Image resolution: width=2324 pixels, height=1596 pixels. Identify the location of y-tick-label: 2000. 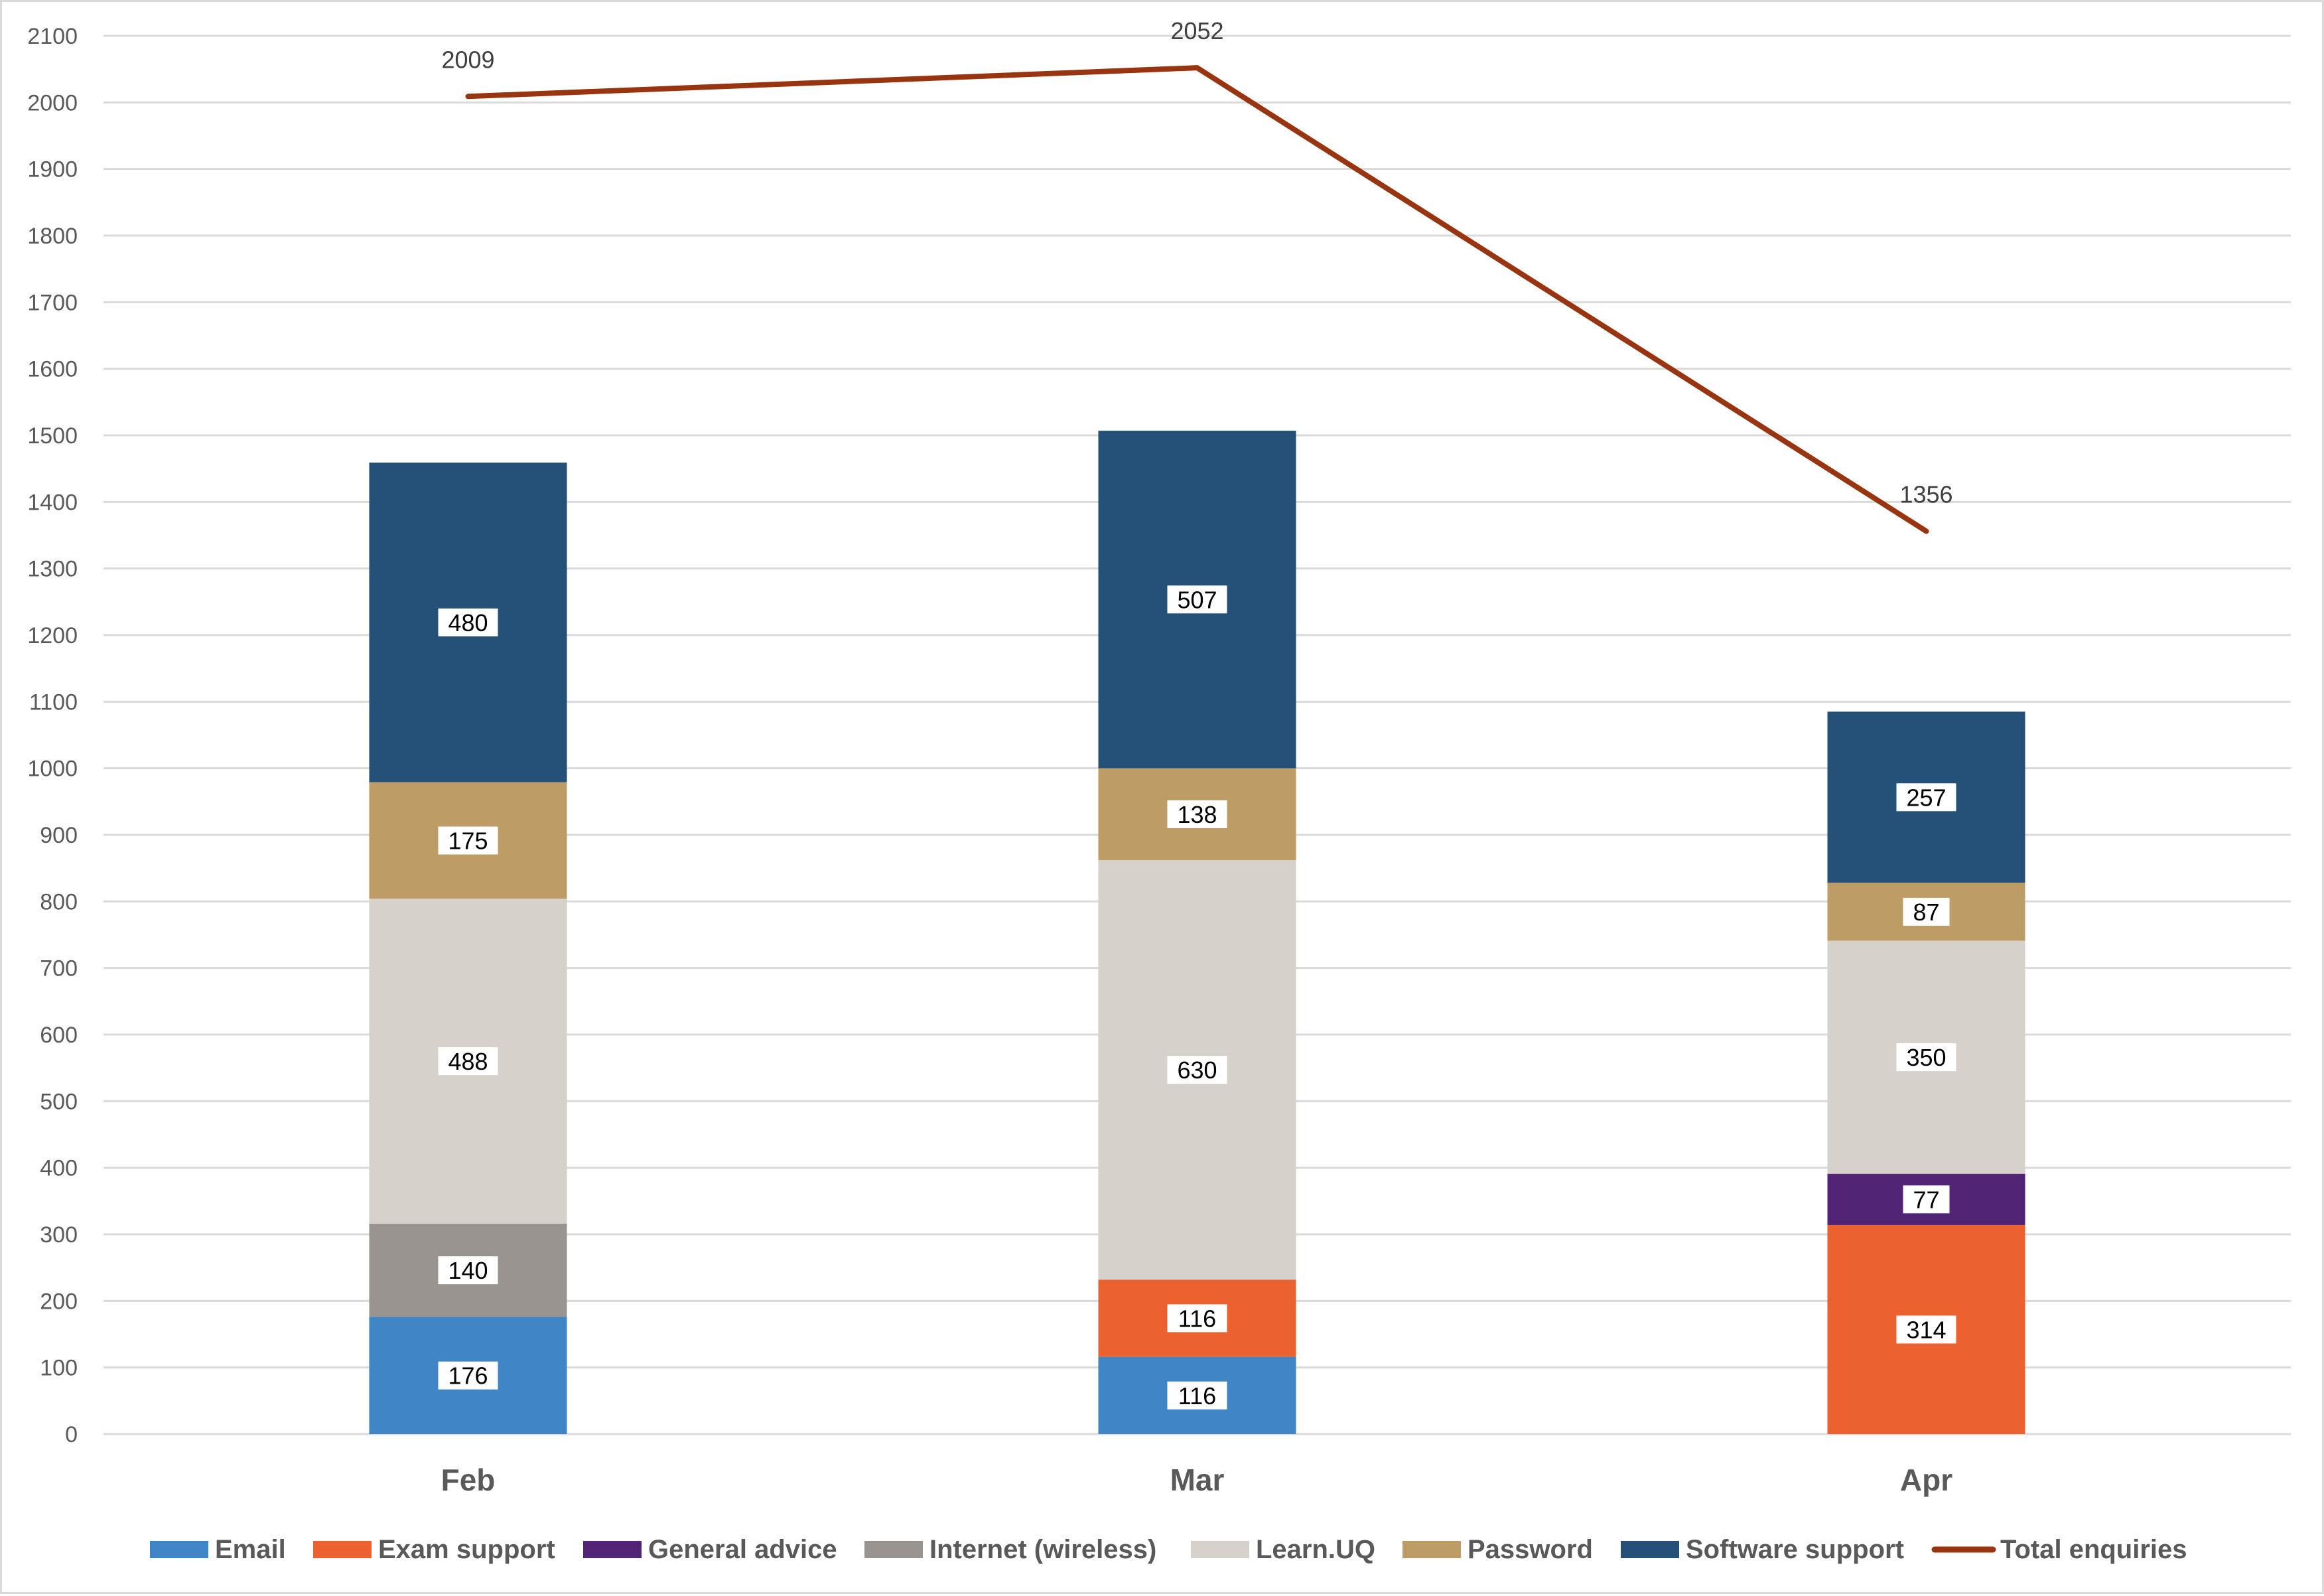
(53, 103).